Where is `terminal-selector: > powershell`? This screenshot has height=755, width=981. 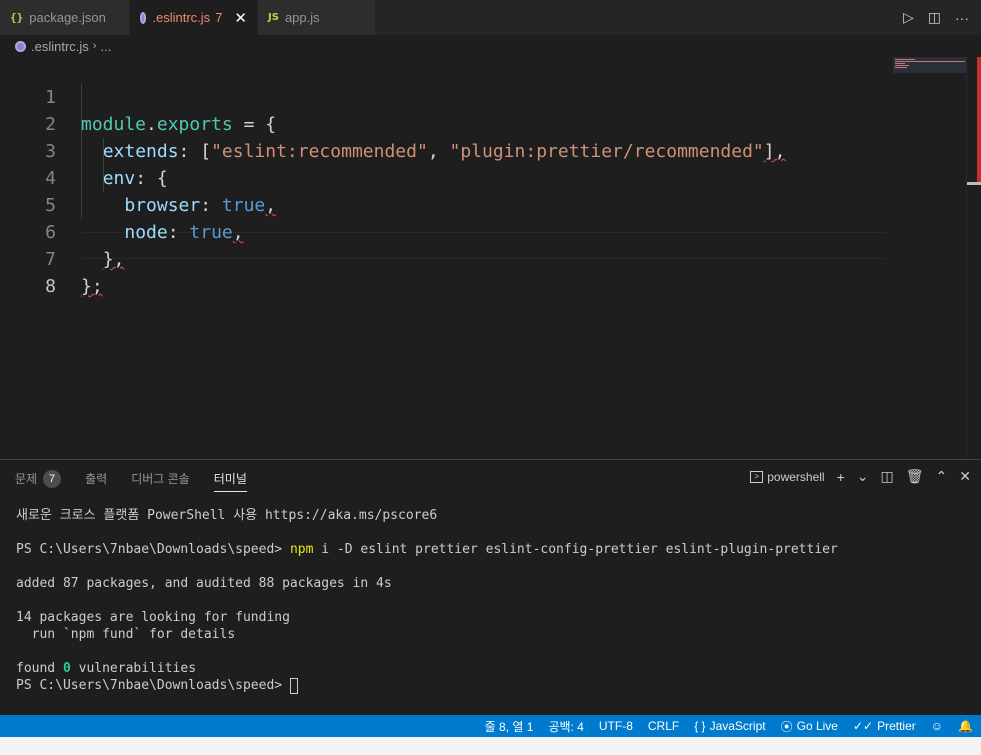
terminal-selector: > powershell is located at coordinates (787, 476).